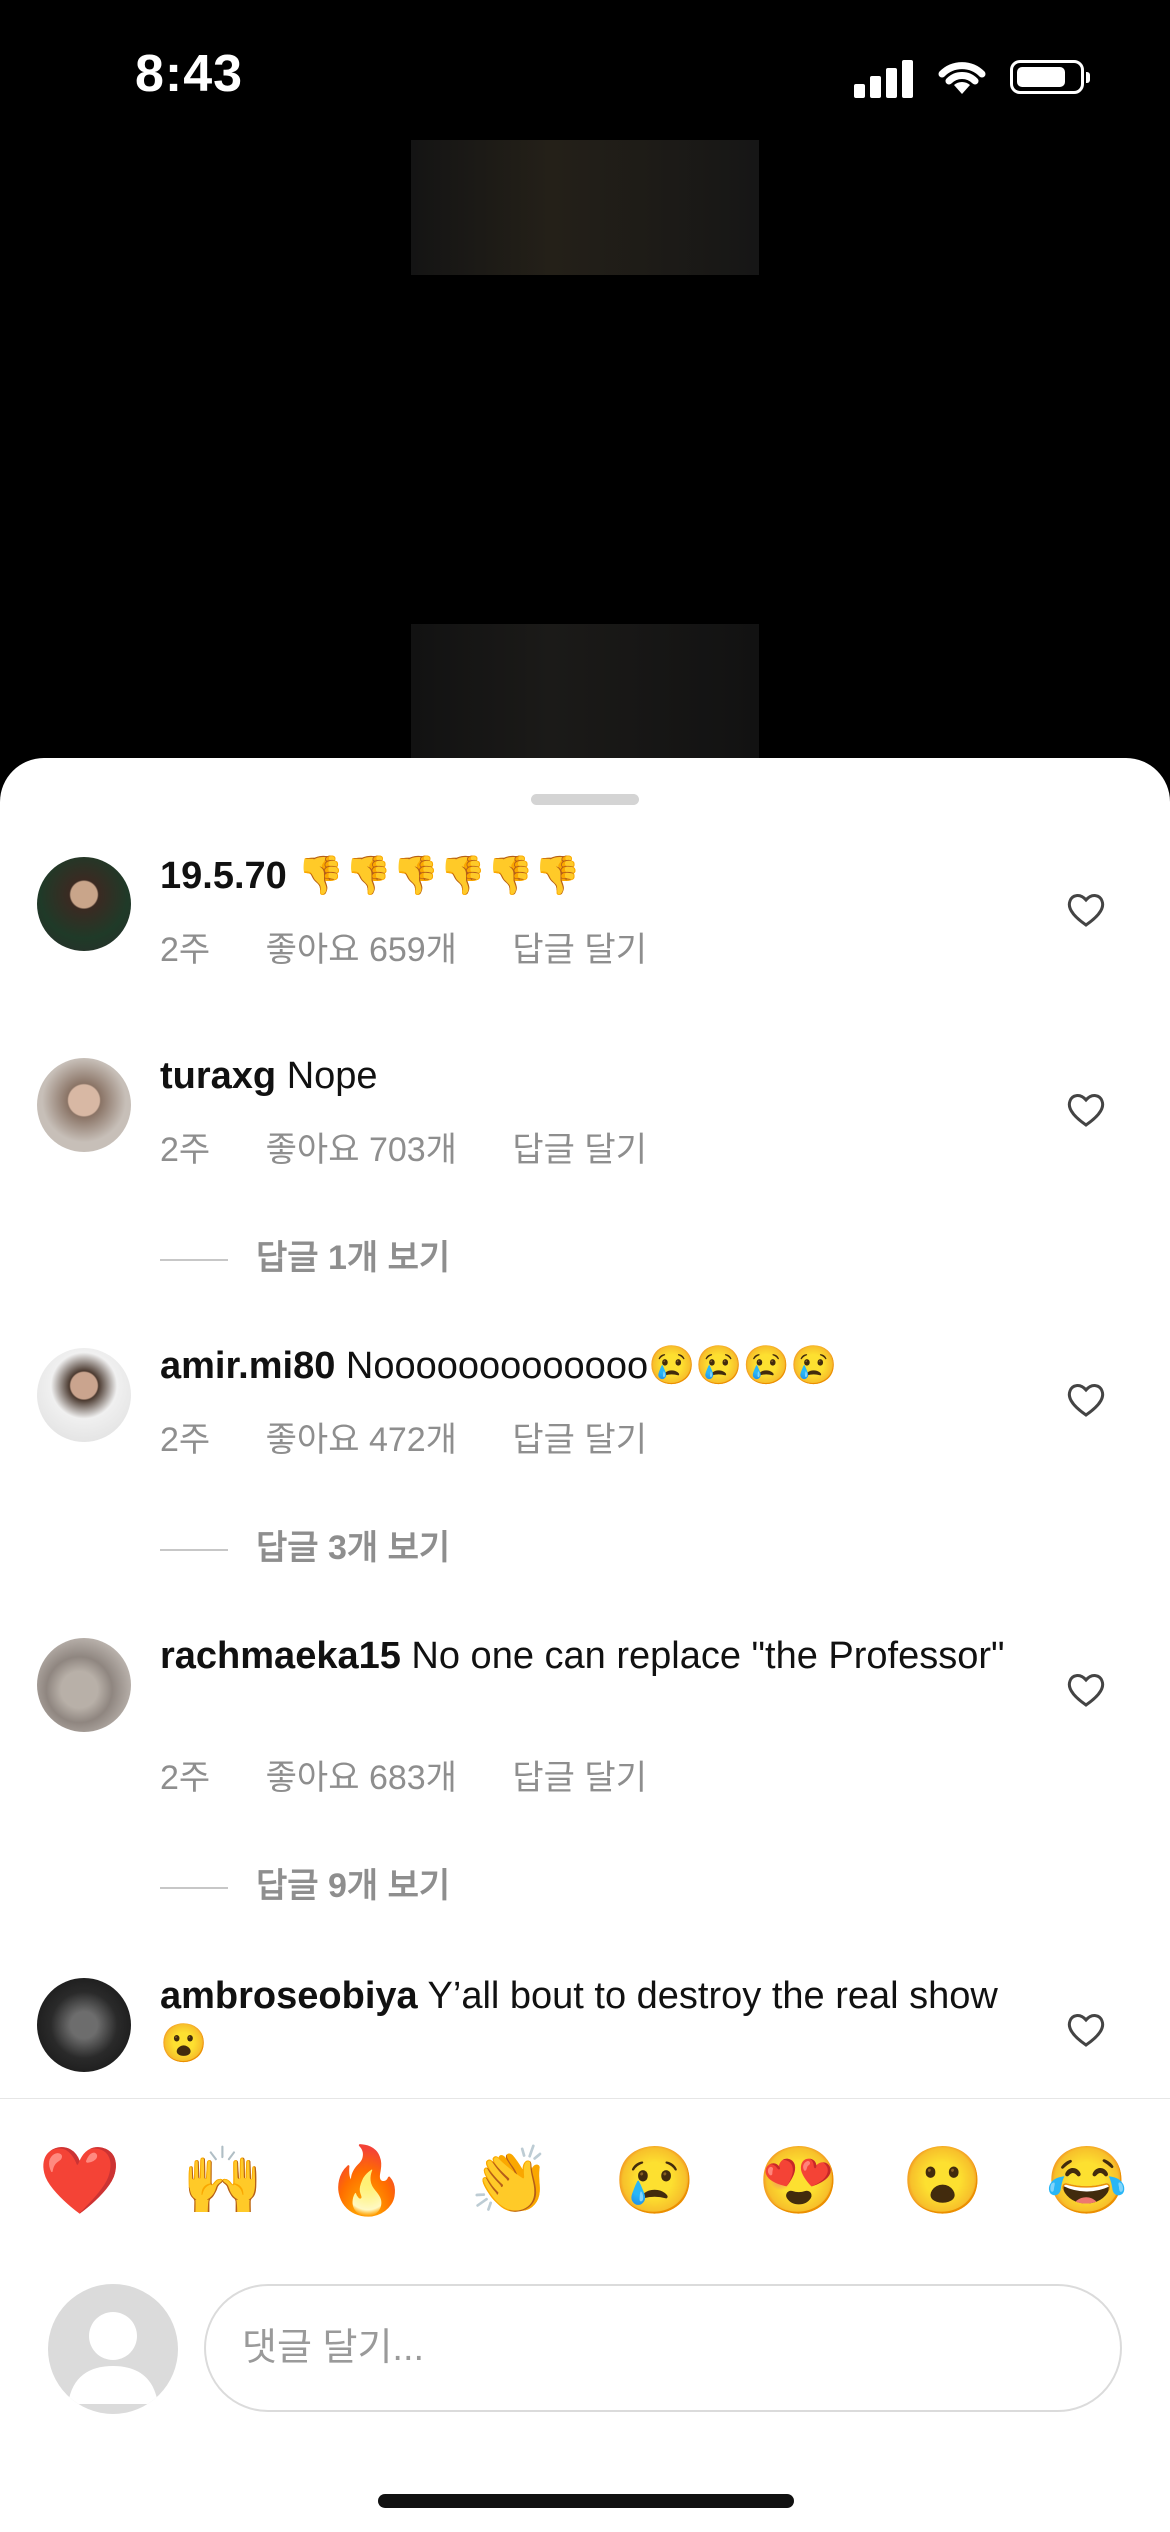 This screenshot has width=1170, height=2532. Describe the element at coordinates (799, 2180) in the screenshot. I see `emoji-heart-eyes-button: 😍` at that location.